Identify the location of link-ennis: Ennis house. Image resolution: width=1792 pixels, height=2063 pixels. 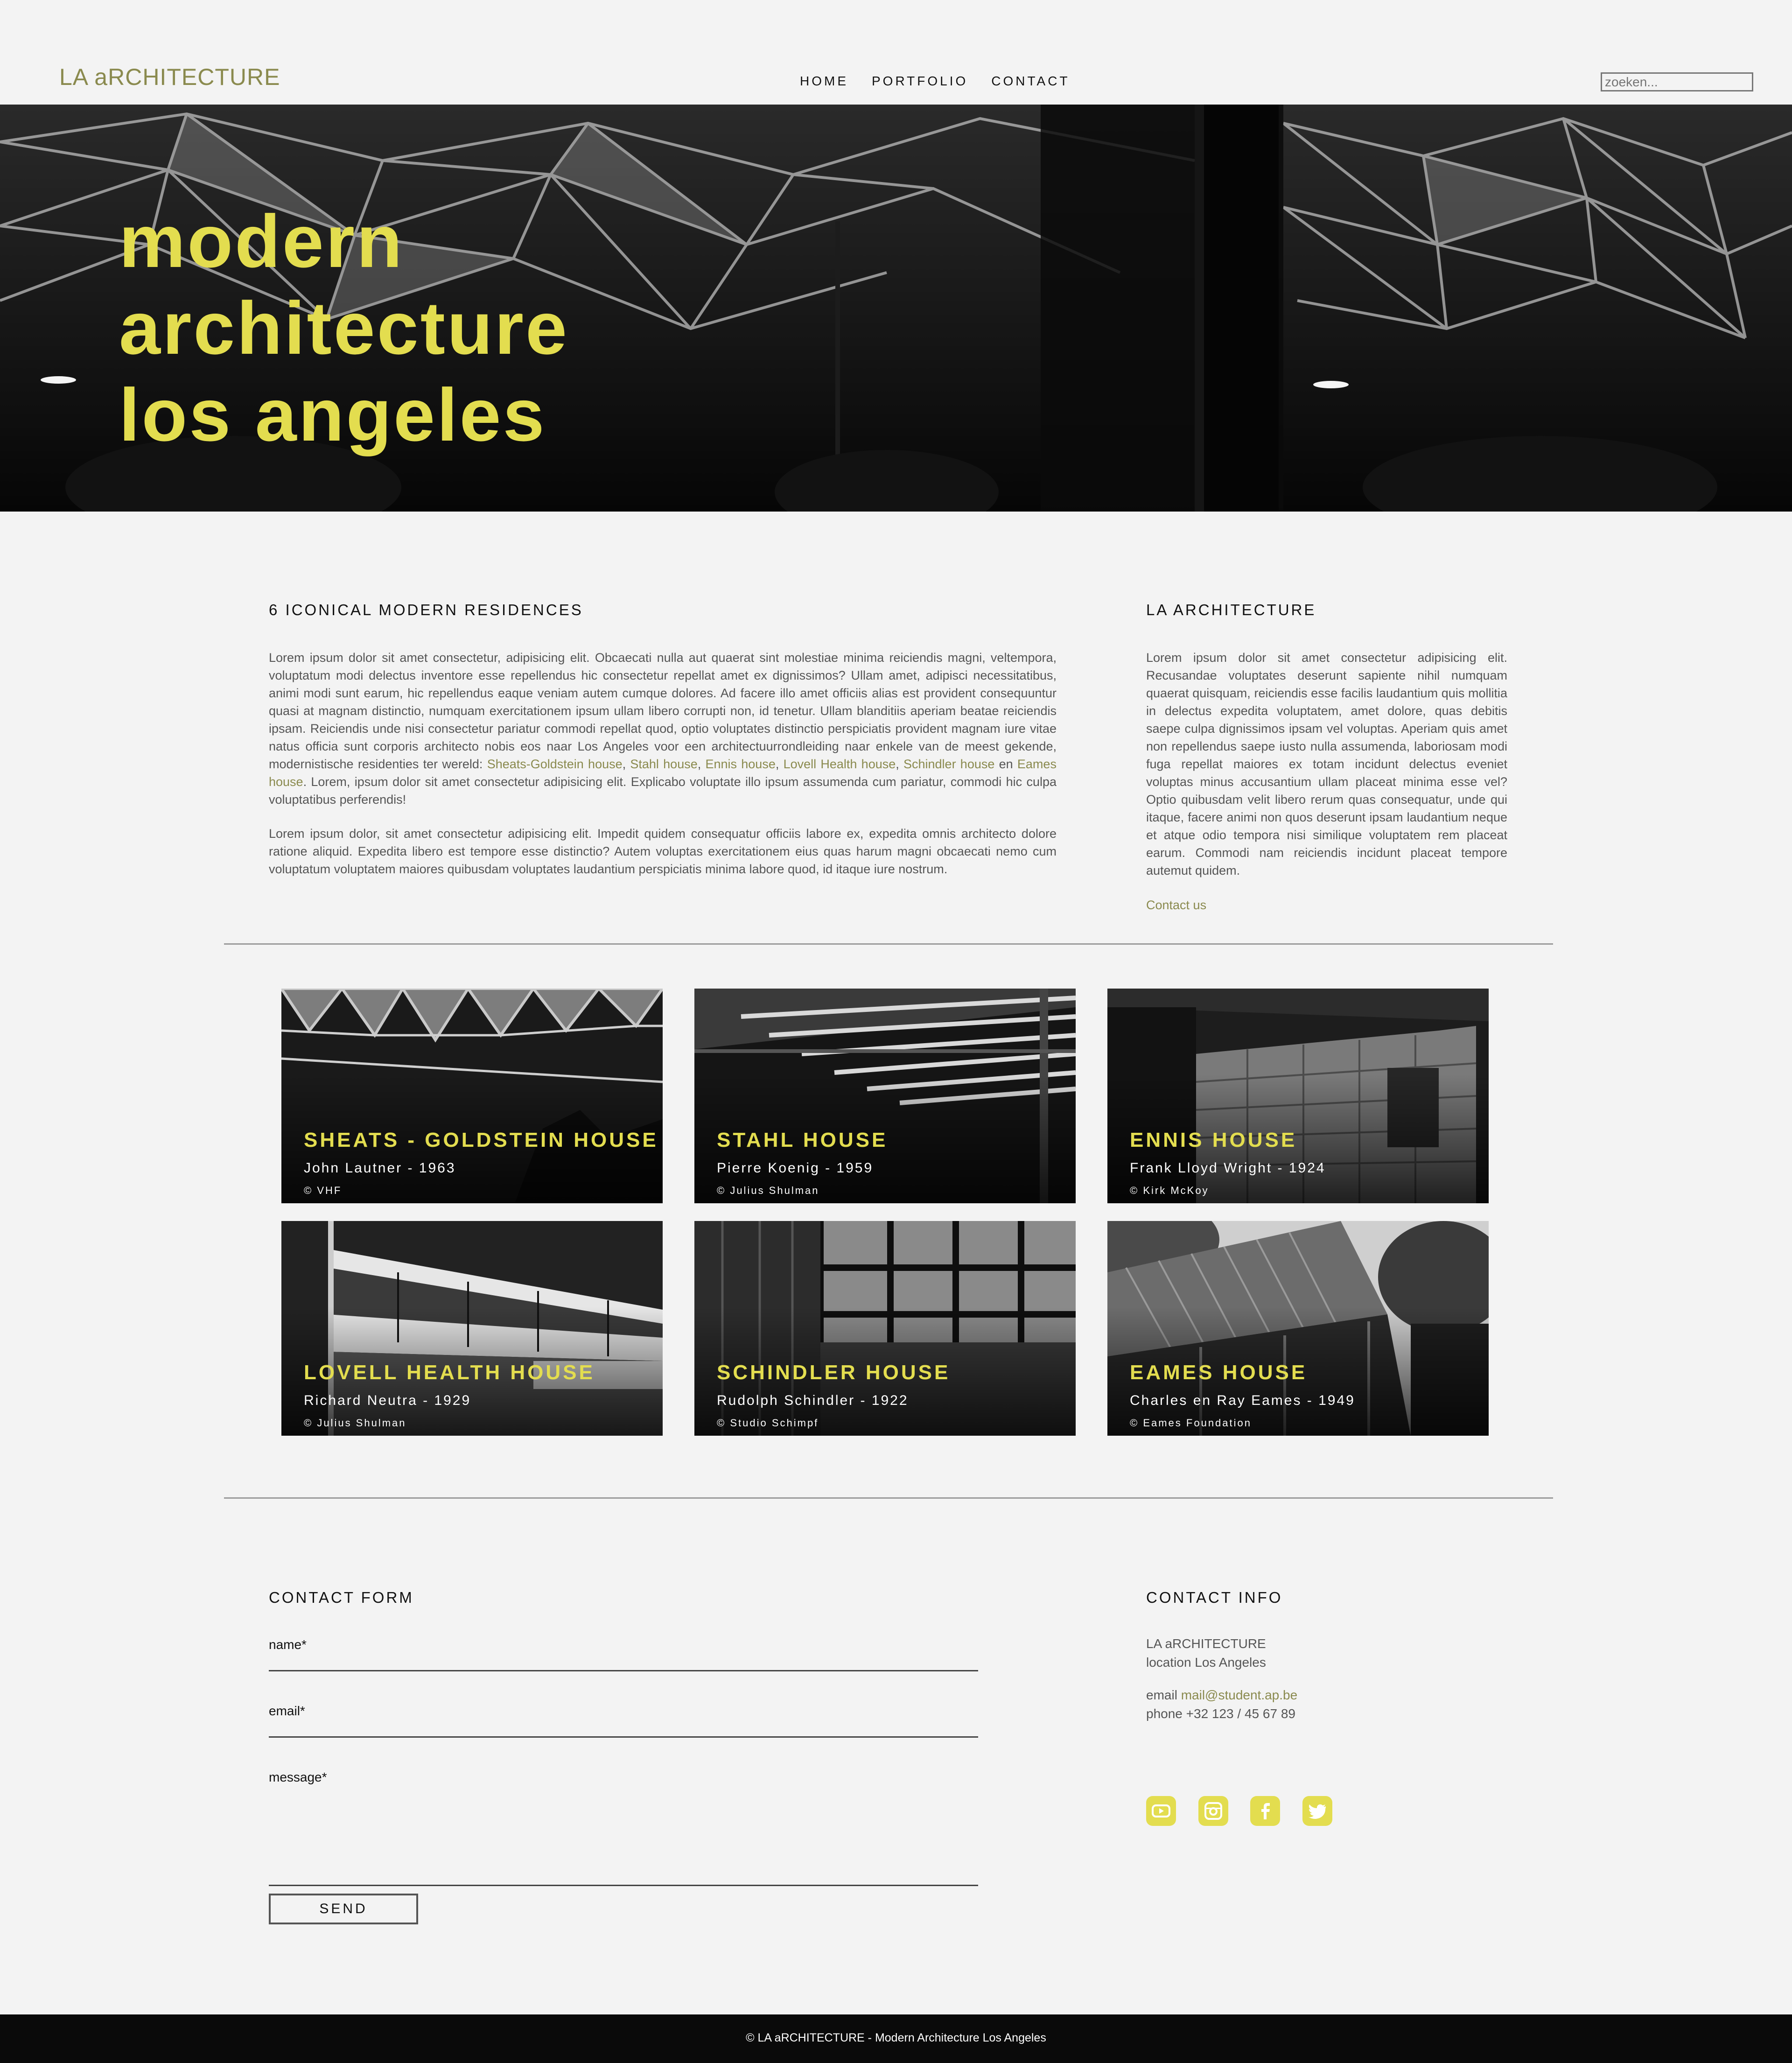
(740, 764).